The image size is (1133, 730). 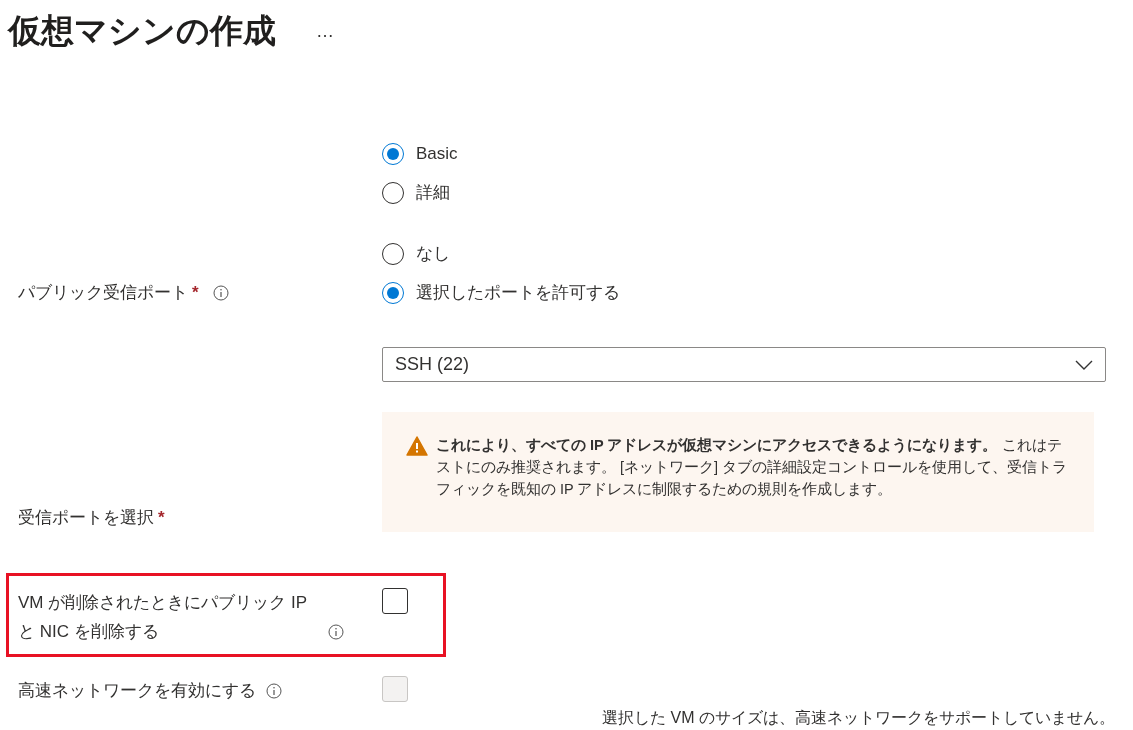 What do you see at coordinates (858, 718) in the screenshot?
I see `note-text: 選択した VM のサイズは、高速ネットワークをサポートしていません。` at bounding box center [858, 718].